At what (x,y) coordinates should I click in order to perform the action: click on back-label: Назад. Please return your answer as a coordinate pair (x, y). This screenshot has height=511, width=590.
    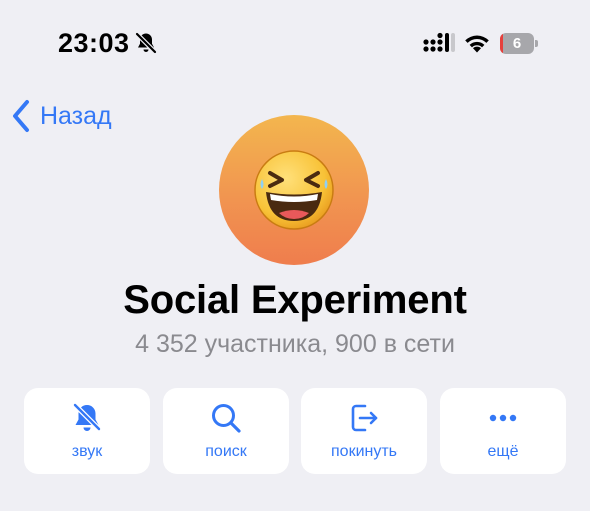
    Looking at the image, I should click on (76, 115).